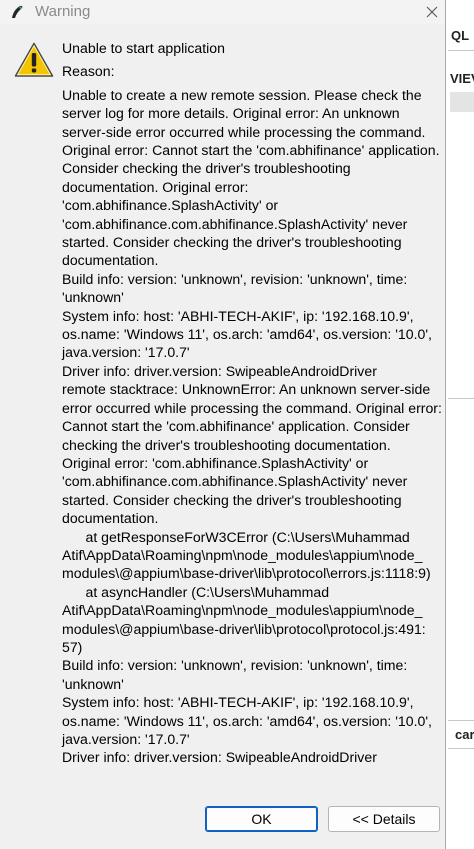 Image resolution: width=474 pixels, height=849 pixels. Describe the element at coordinates (88, 70) in the screenshot. I see `reason-label: Reason:` at that location.